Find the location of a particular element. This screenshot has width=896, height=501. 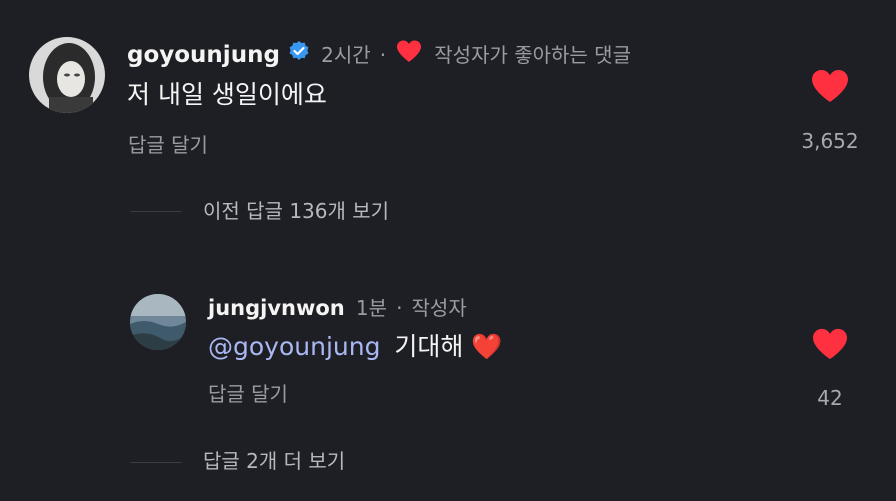

verified-badge-icon is located at coordinates (299, 56).